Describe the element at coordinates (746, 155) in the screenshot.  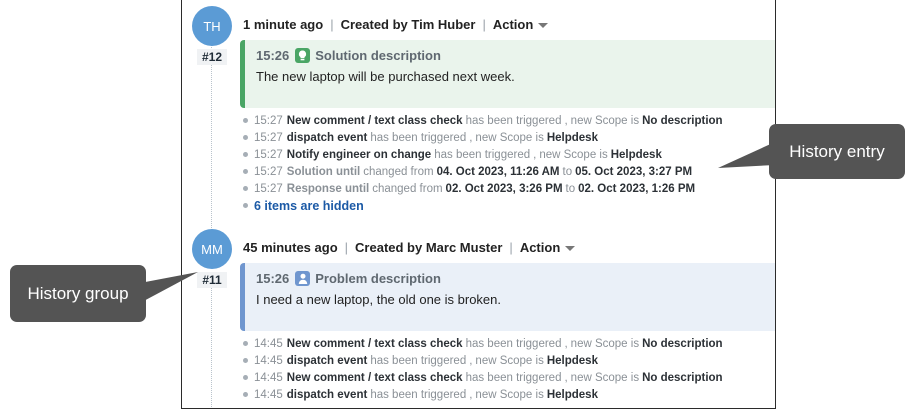
I see `history-entry-pointer` at that location.